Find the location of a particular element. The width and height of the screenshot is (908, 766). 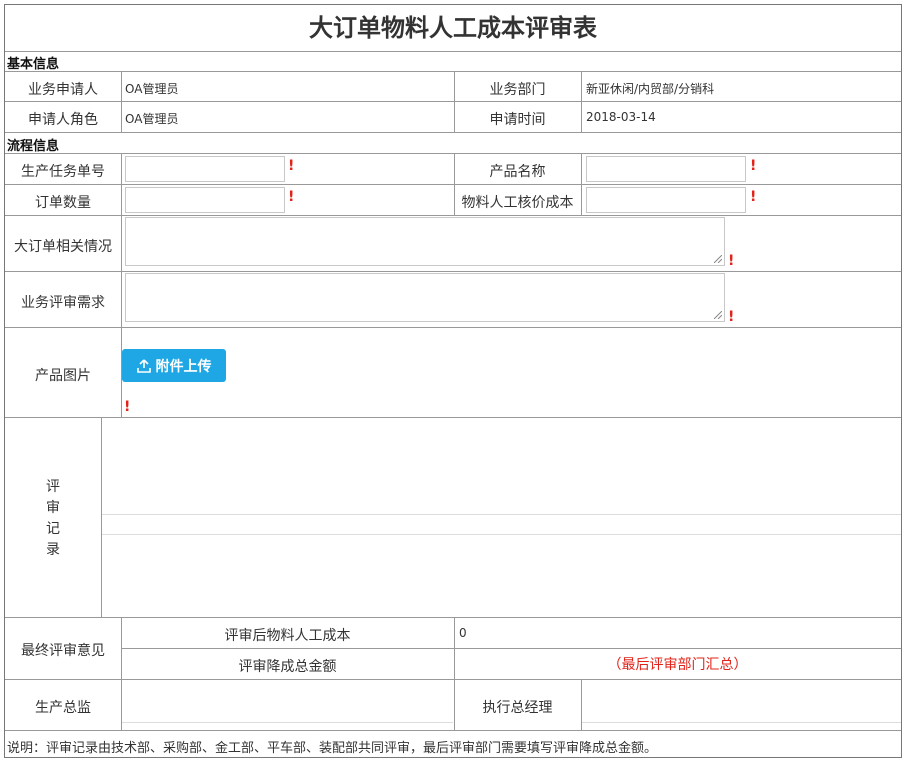

dept-value: 新亚休闲/内贸部/分销科 is located at coordinates (650, 89).